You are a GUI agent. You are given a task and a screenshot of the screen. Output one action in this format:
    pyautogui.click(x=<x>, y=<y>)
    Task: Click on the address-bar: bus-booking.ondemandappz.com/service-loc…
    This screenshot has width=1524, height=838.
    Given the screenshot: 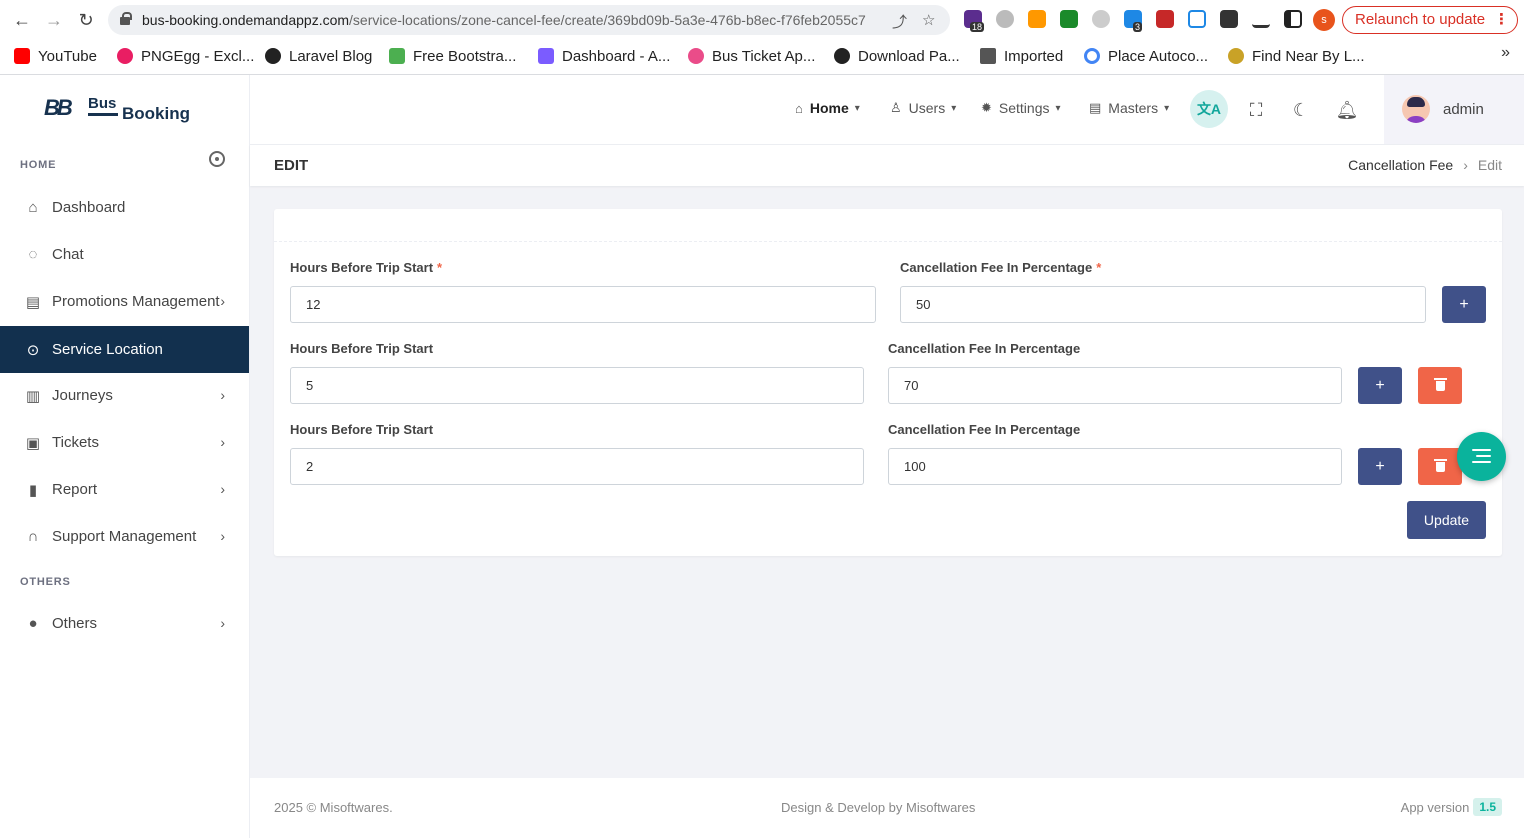 What is the action you would take?
    pyautogui.click(x=529, y=20)
    